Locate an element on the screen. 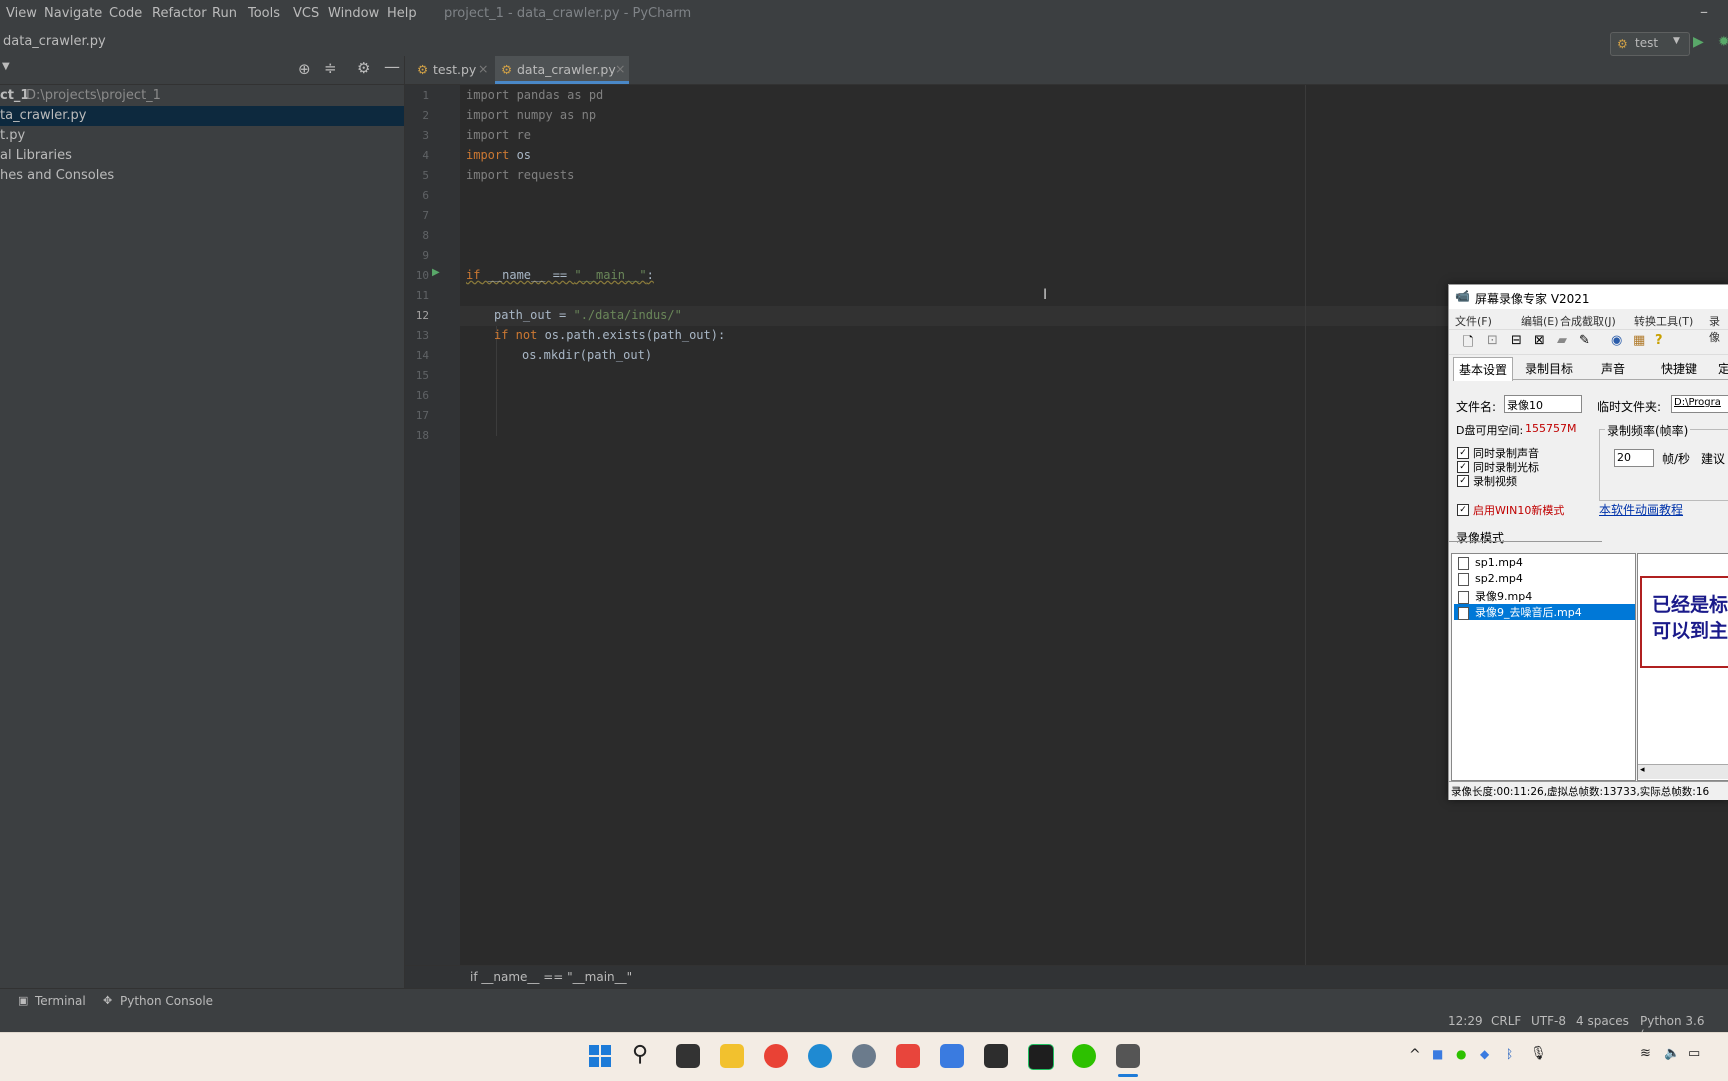 This screenshot has height=1081, width=1728. chevron-up-icon: ^ is located at coordinates (1415, 1055).